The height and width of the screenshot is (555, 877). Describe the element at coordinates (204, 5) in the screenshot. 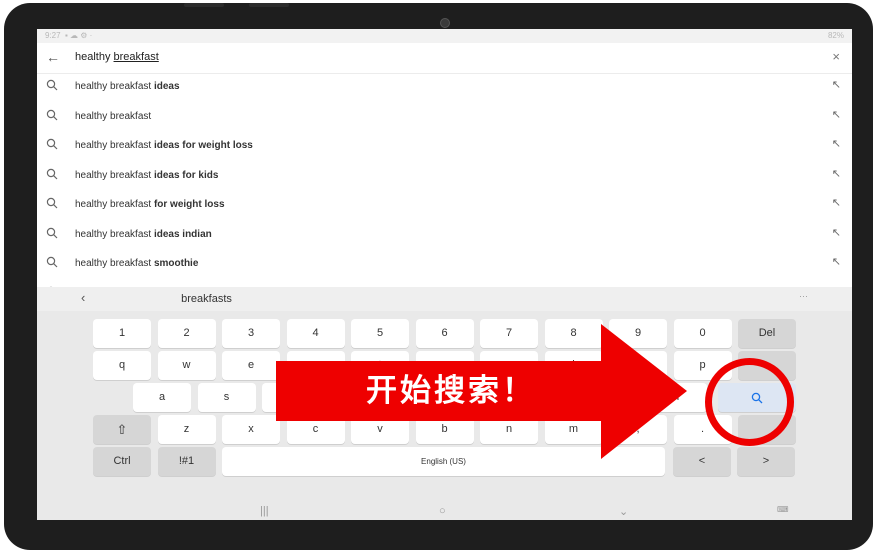

I see `volume-button` at that location.